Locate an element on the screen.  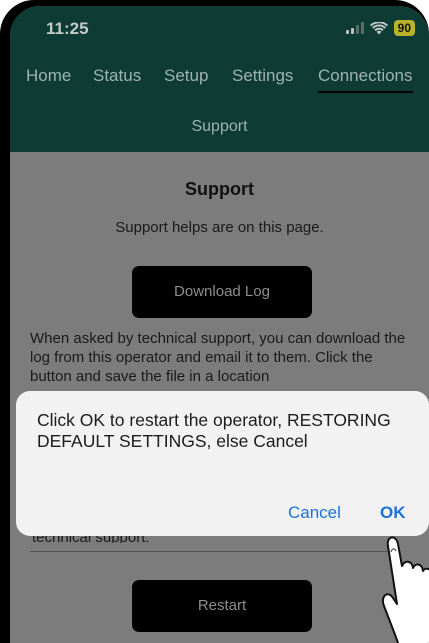
download-log-button: Download Log is located at coordinates (222, 292).